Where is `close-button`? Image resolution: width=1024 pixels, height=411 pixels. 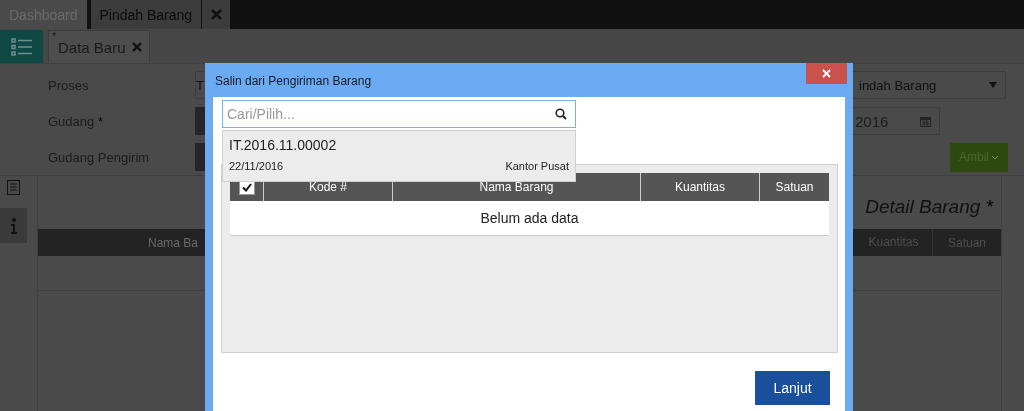
close-button is located at coordinates (826, 73).